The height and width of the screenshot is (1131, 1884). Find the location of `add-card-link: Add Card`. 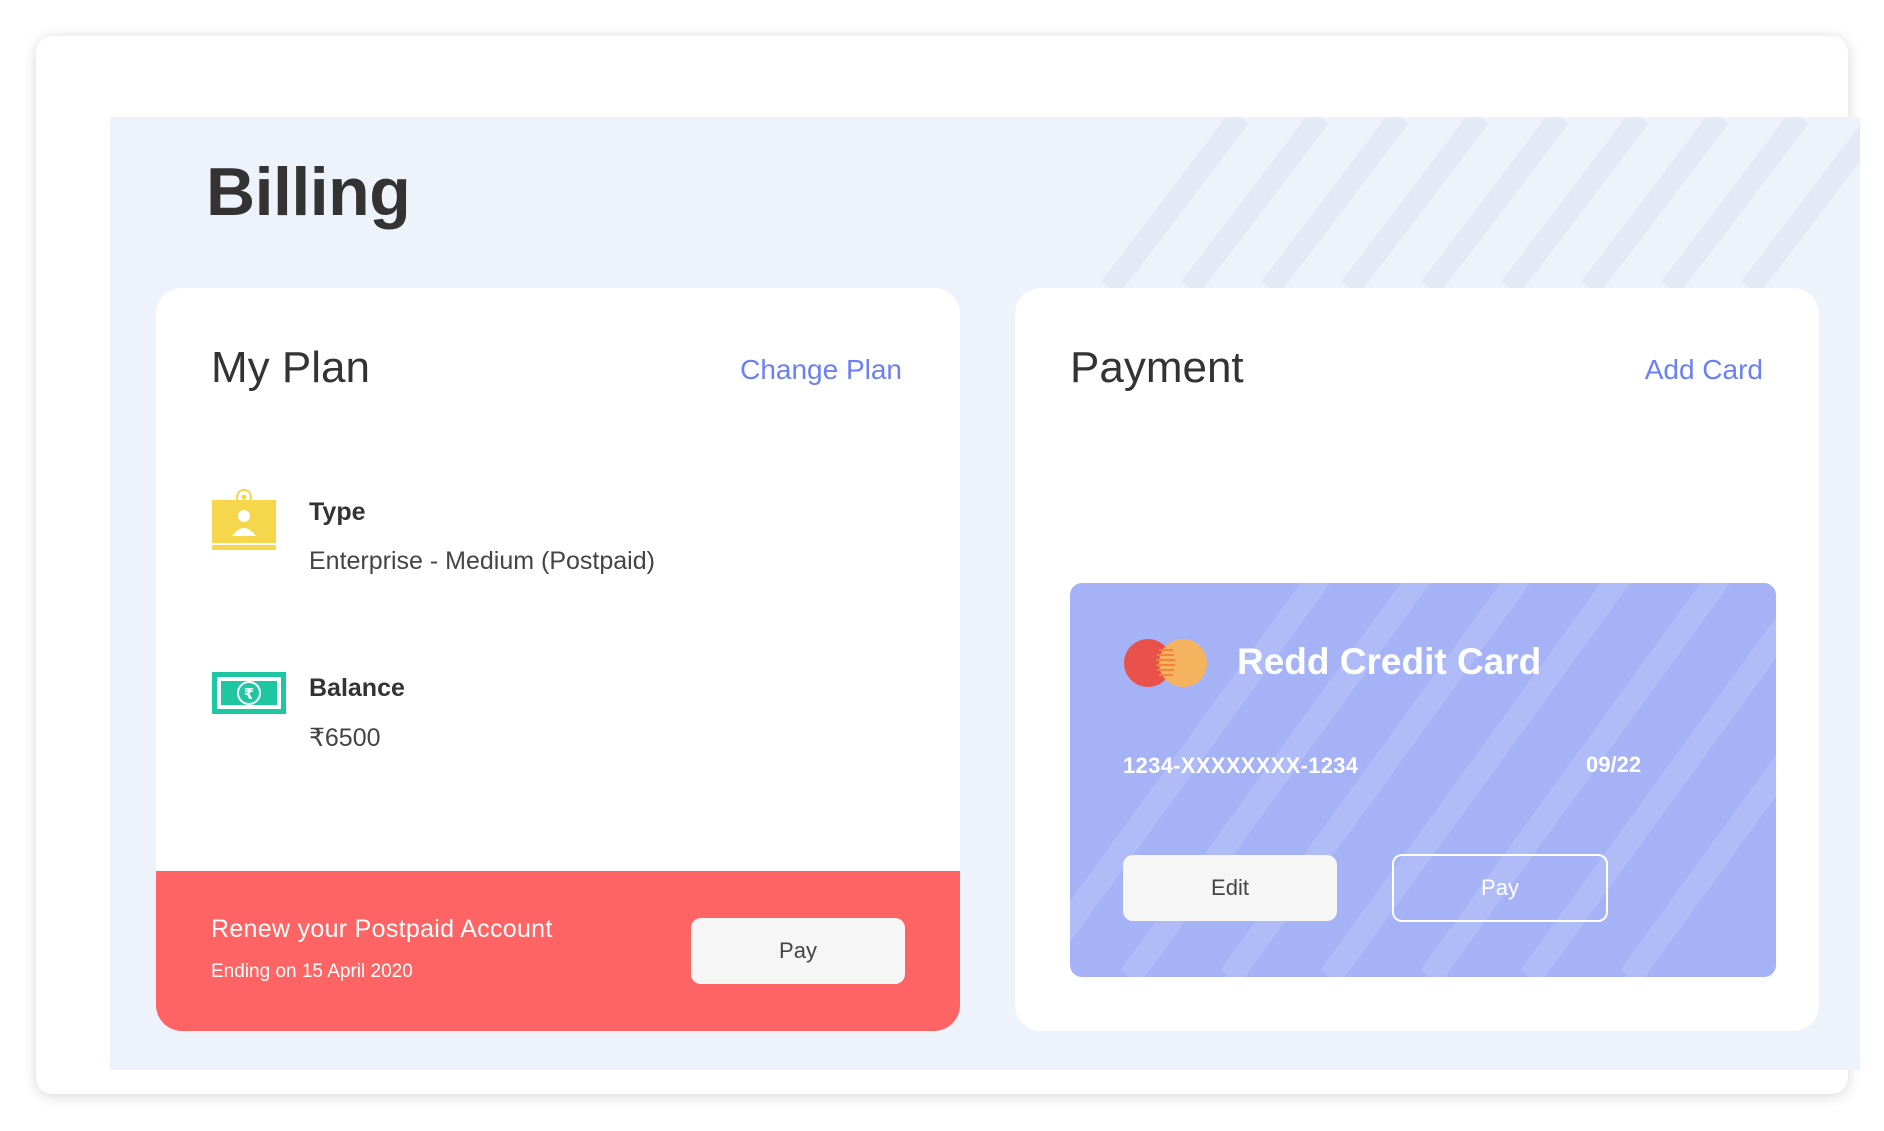

add-card-link: Add Card is located at coordinates (1704, 370).